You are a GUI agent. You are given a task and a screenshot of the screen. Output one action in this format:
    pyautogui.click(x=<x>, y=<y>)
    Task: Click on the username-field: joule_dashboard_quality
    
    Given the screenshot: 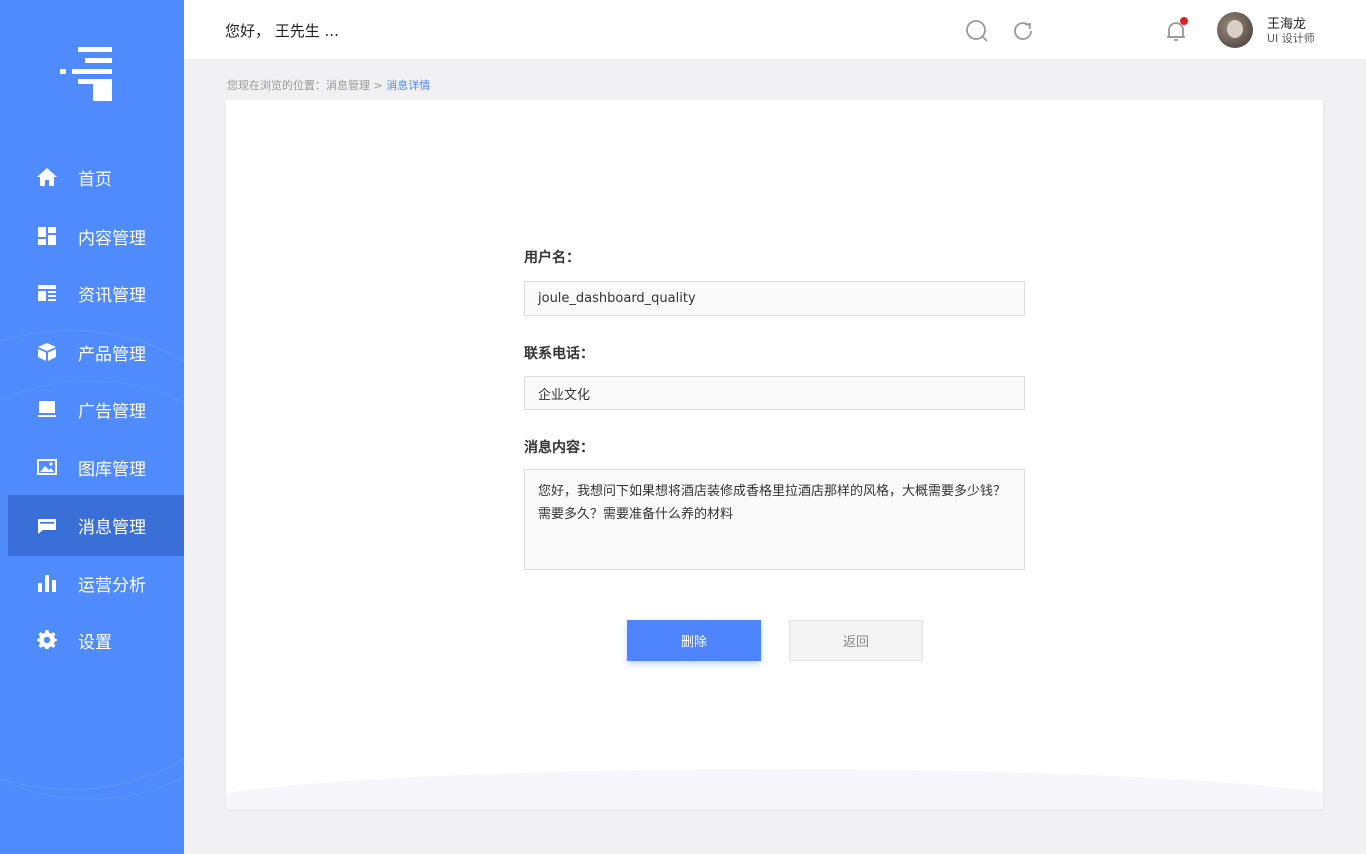 What is the action you would take?
    pyautogui.click(x=774, y=298)
    